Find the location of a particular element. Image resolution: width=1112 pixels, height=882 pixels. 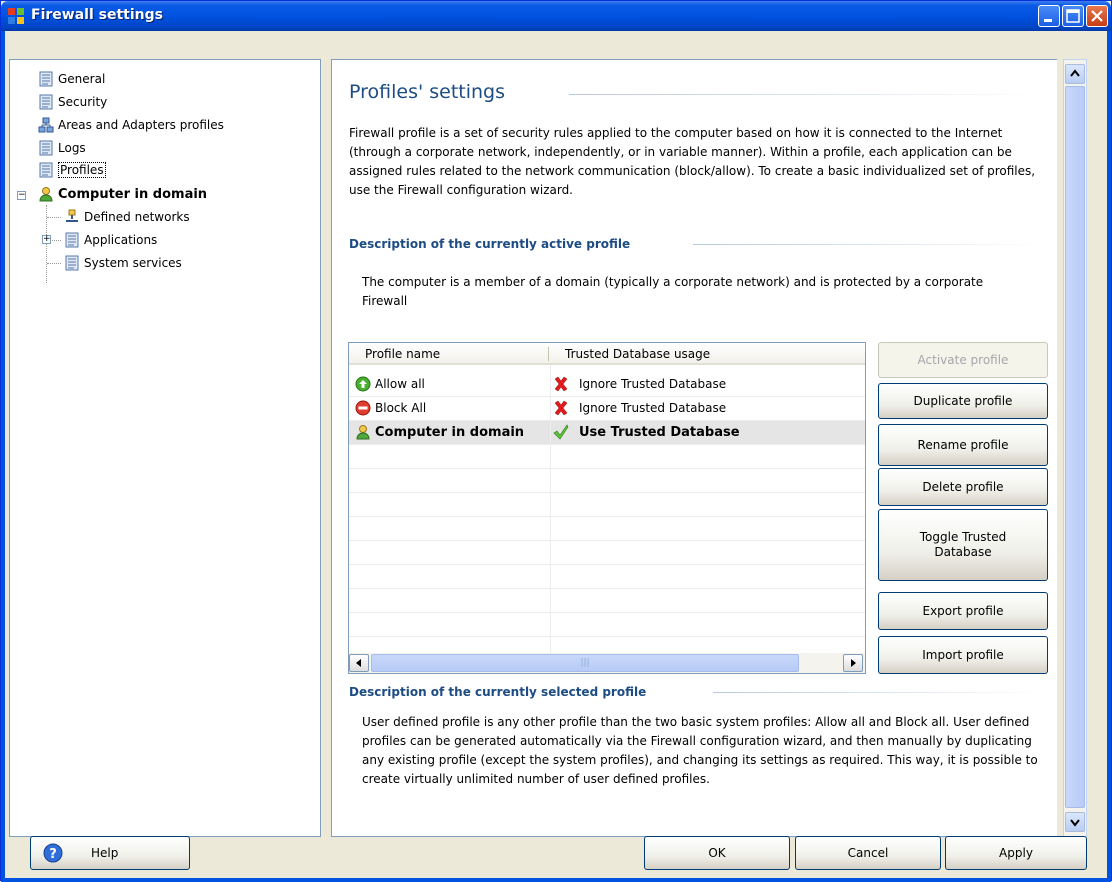

window-frame-bottom is located at coordinates (556, 880).